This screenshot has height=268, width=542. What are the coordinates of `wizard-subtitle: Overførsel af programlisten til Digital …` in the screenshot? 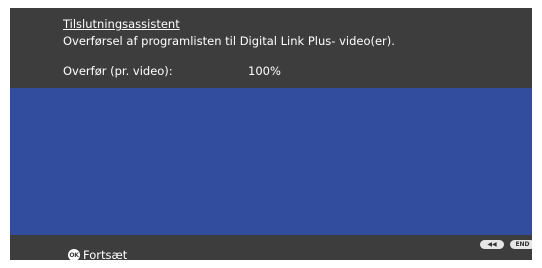 It's located at (229, 41).